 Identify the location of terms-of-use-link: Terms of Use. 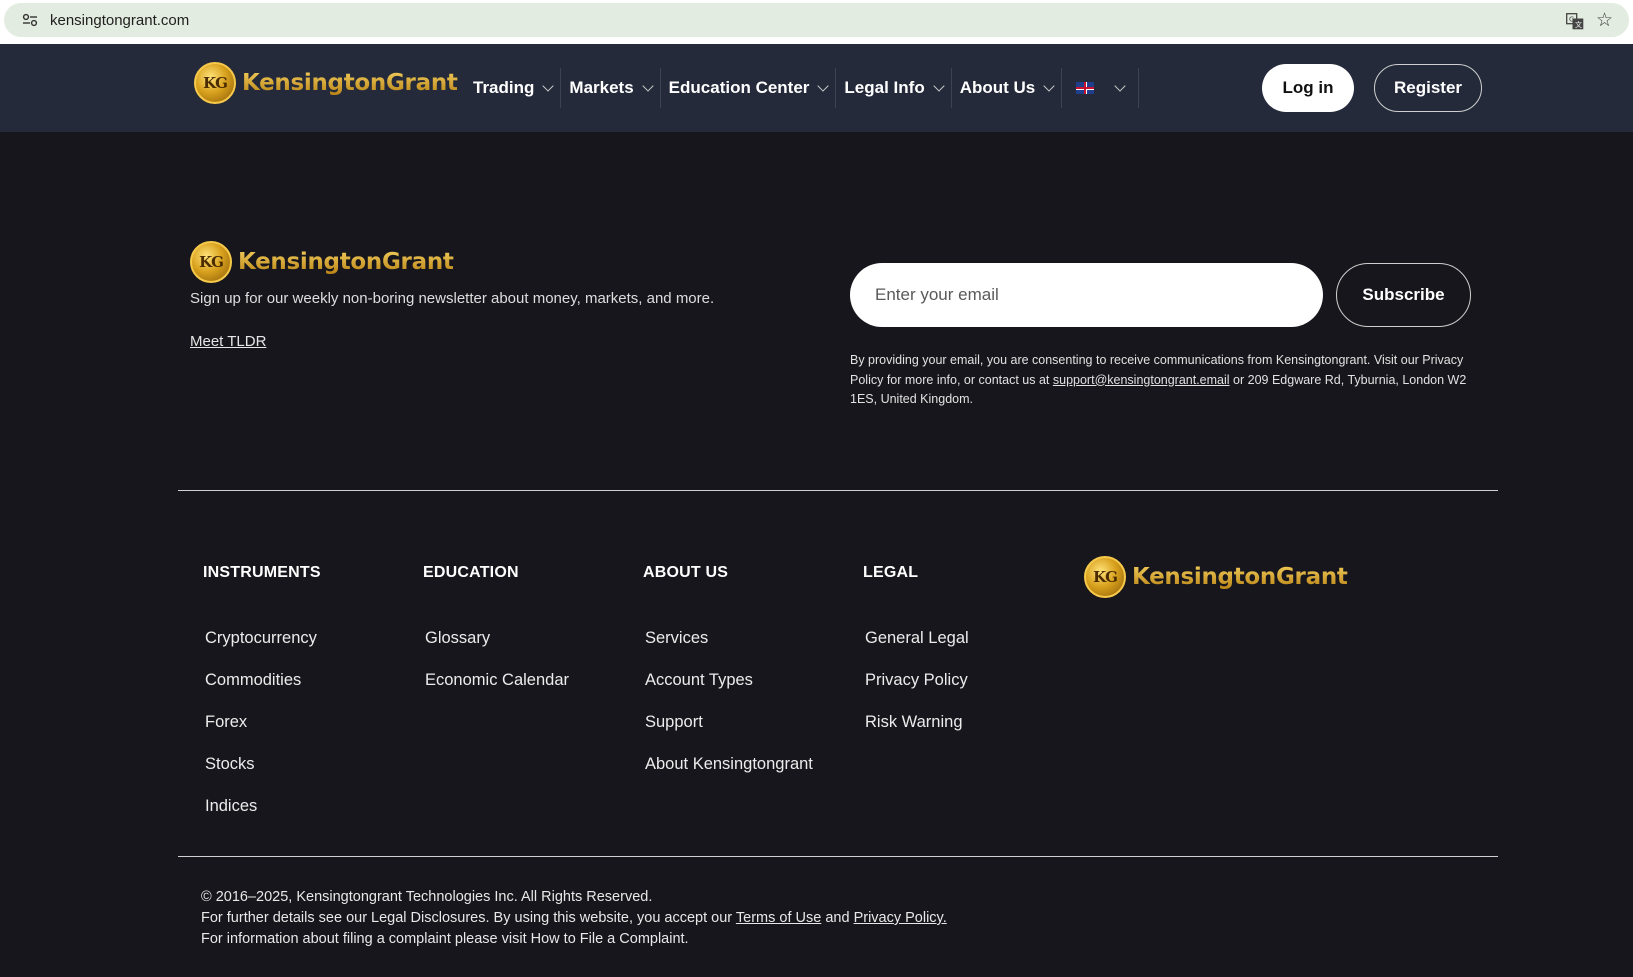
(778, 918).